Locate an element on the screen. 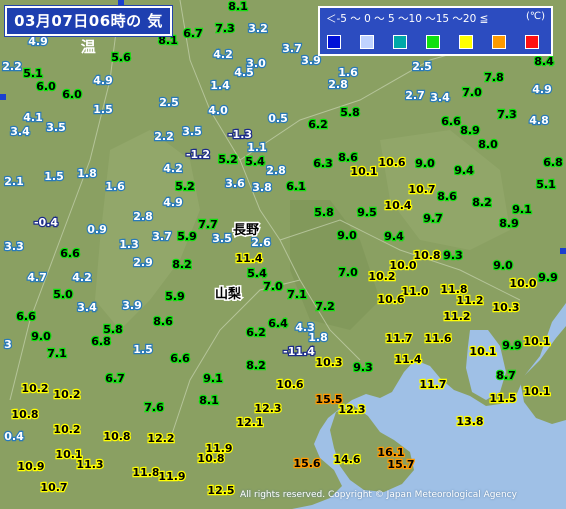 The height and width of the screenshot is (509, 566). prefecture-label-nagano: 長野 is located at coordinates (246, 230).